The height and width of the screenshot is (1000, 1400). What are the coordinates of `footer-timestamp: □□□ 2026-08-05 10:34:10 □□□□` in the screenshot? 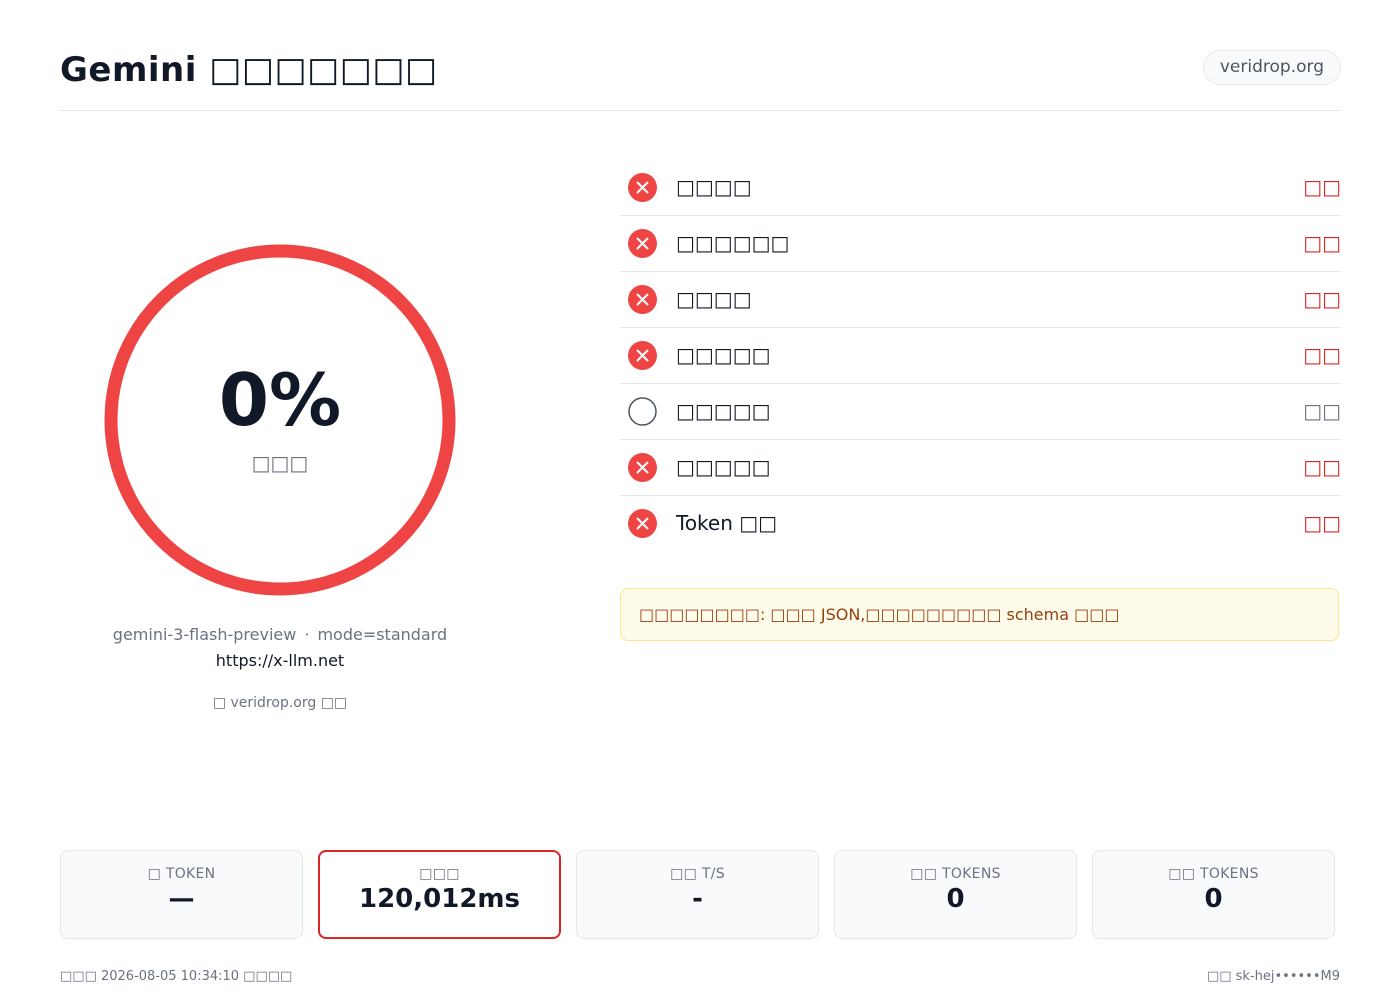 It's located at (176, 976).